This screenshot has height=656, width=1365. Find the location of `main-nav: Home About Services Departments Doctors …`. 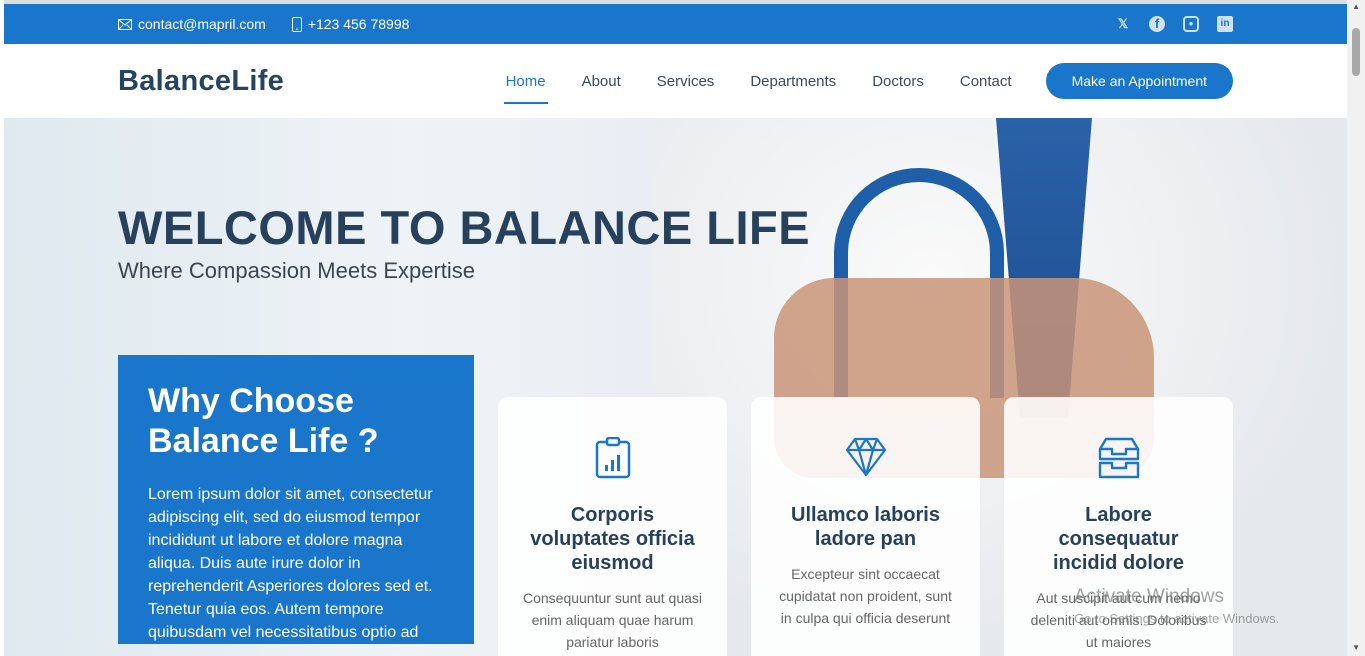

main-nav: Home About Services Departments Doctors … is located at coordinates (852, 83).